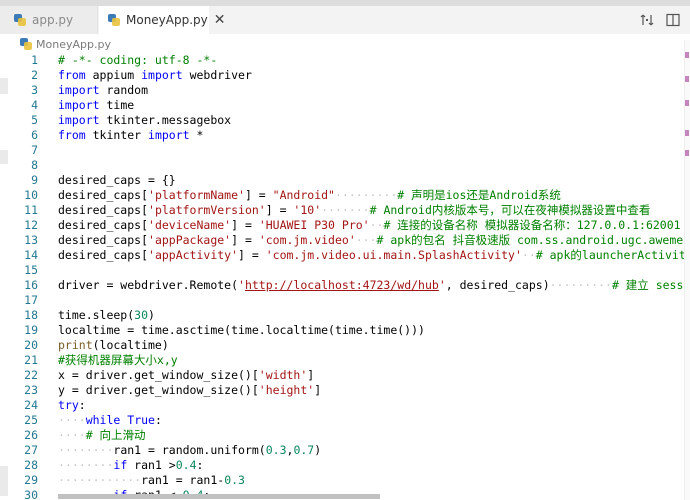 The width and height of the screenshot is (690, 500). Describe the element at coordinates (31, 375) in the screenshot. I see `line-number: 22` at that location.